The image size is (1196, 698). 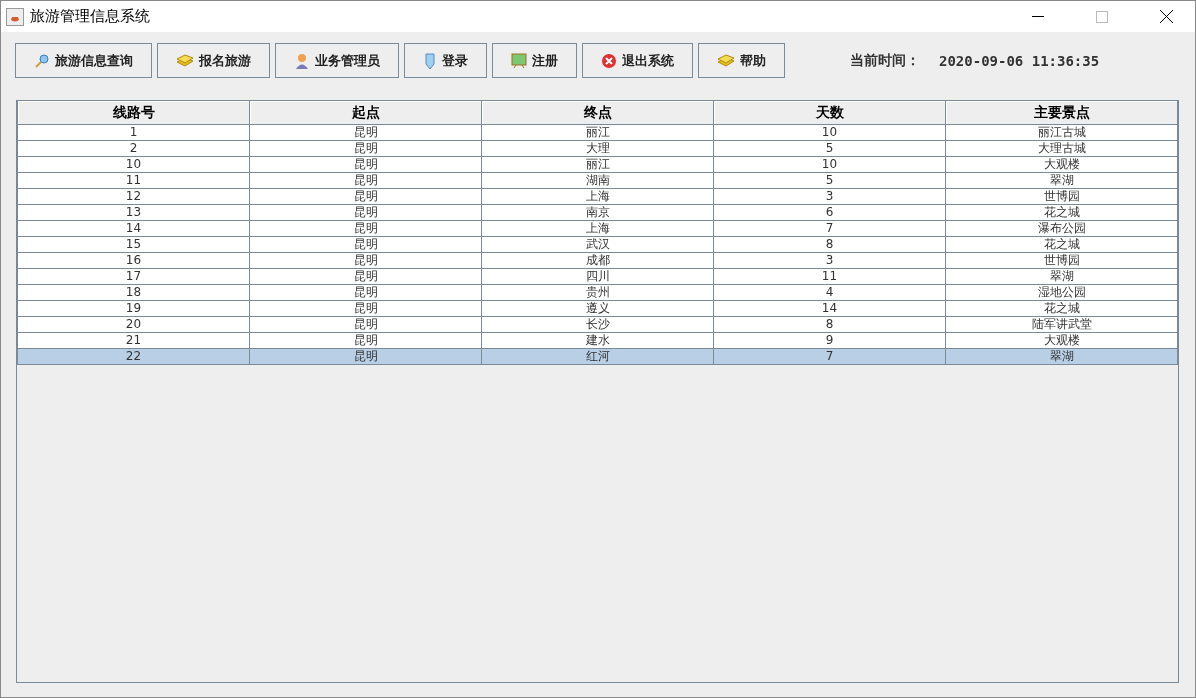 What do you see at coordinates (42, 60) in the screenshot?
I see `magnifier-icon` at bounding box center [42, 60].